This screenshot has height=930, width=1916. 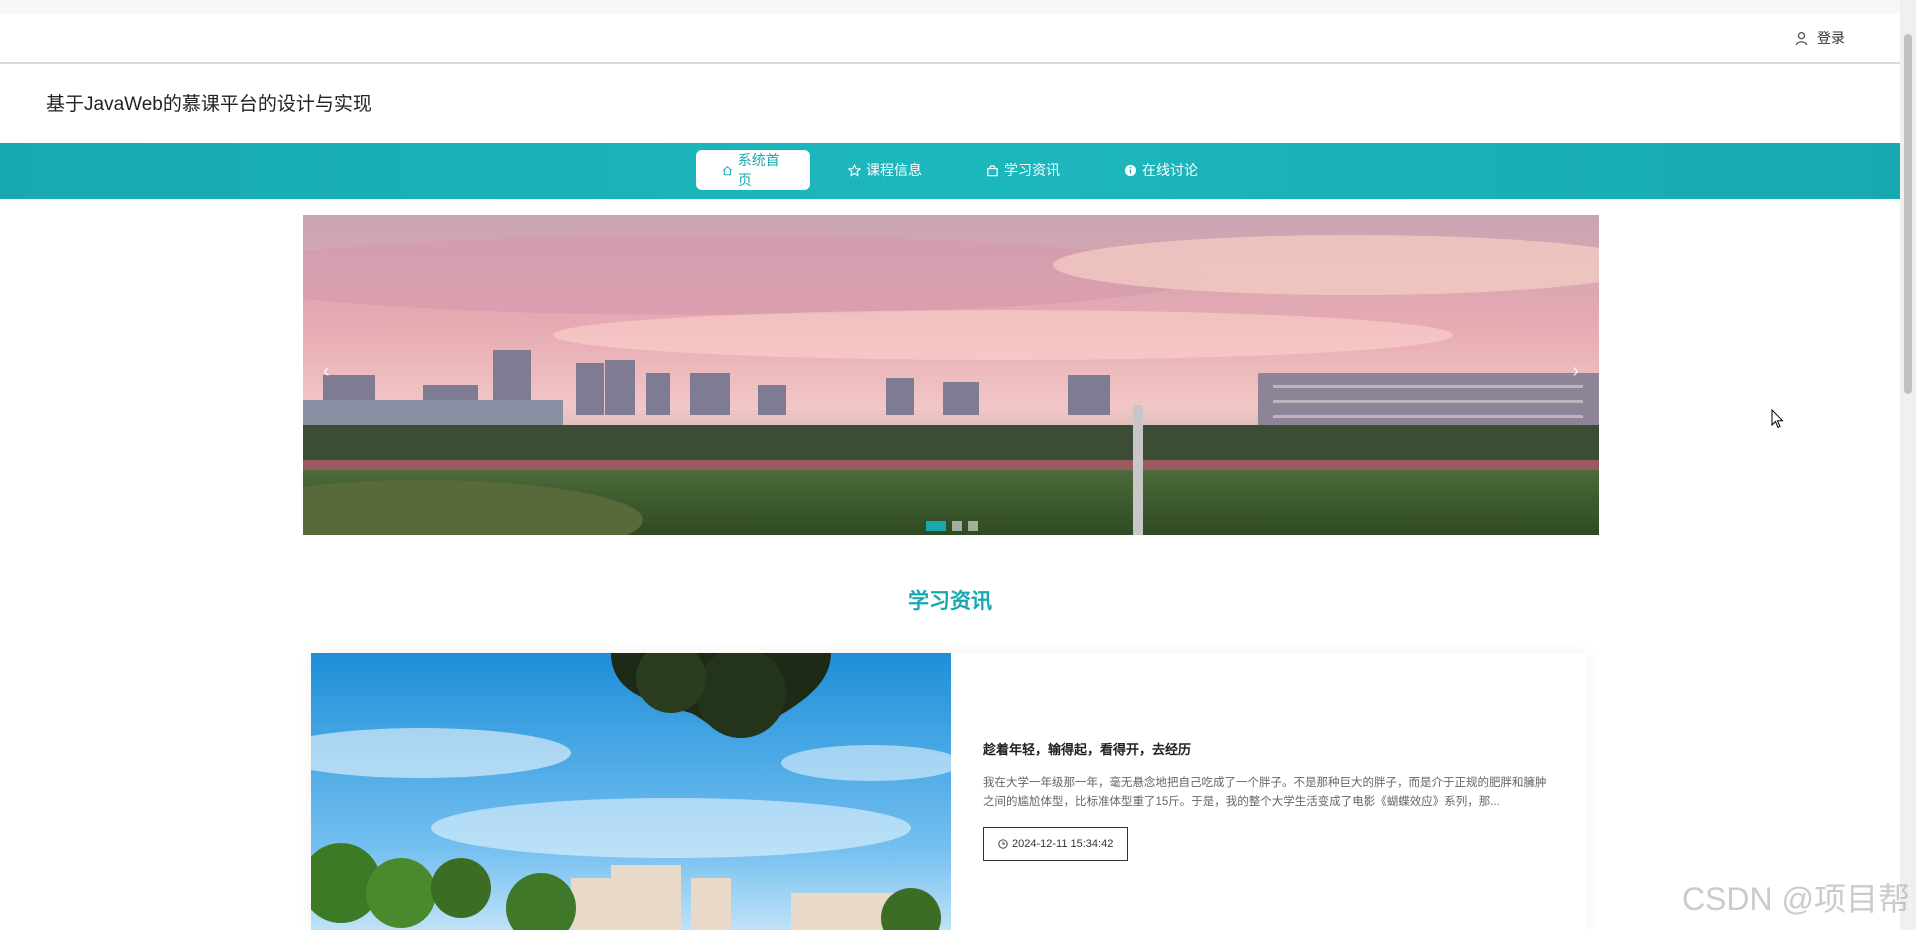 What do you see at coordinates (950, 7) in the screenshot?
I see `browser-tab-strip` at bounding box center [950, 7].